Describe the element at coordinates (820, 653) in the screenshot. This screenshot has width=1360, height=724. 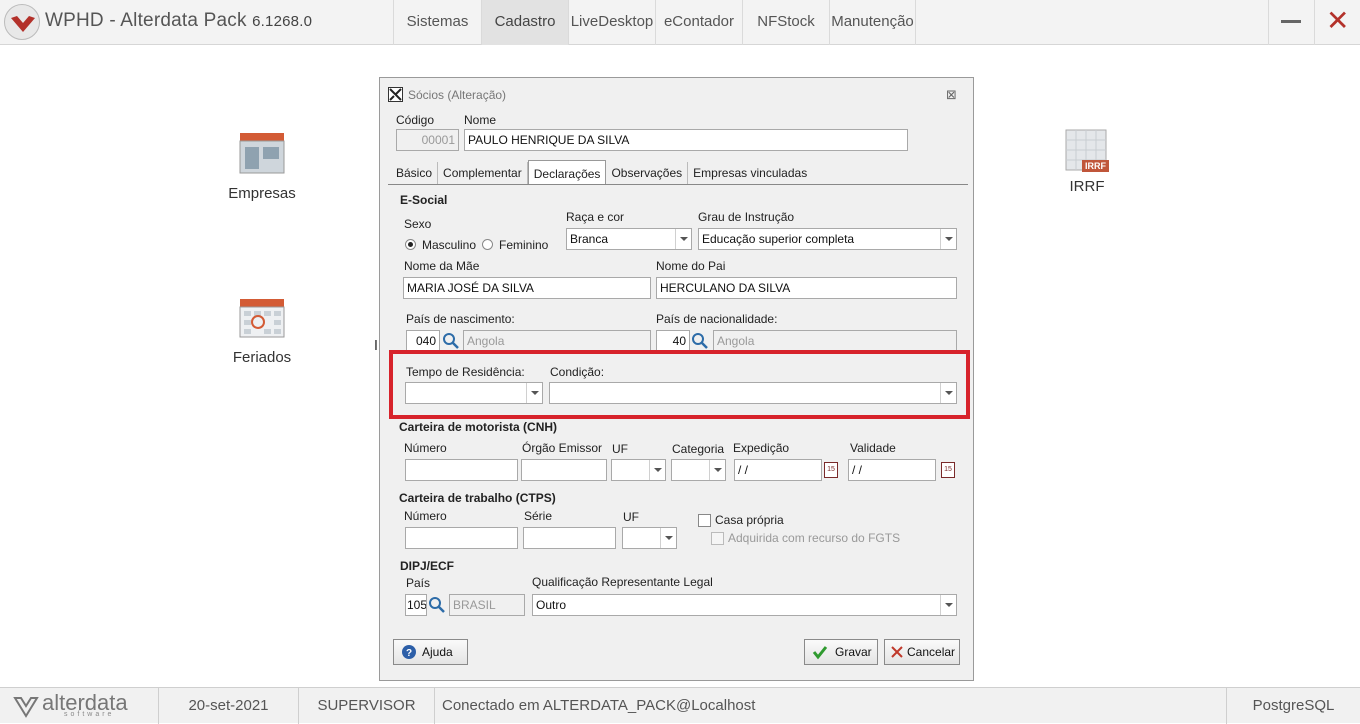
I see `checkmark-icon` at that location.